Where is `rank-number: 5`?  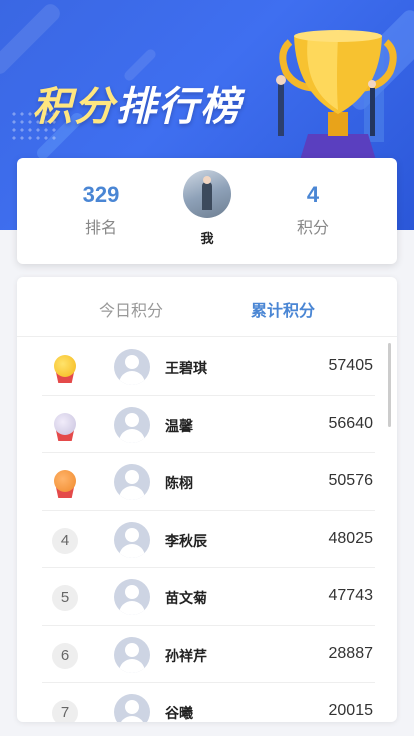 rank-number: 5 is located at coordinates (65, 598).